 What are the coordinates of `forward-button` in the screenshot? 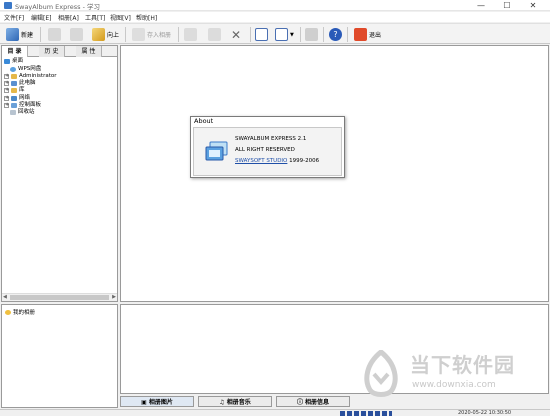 It's located at (76, 34).